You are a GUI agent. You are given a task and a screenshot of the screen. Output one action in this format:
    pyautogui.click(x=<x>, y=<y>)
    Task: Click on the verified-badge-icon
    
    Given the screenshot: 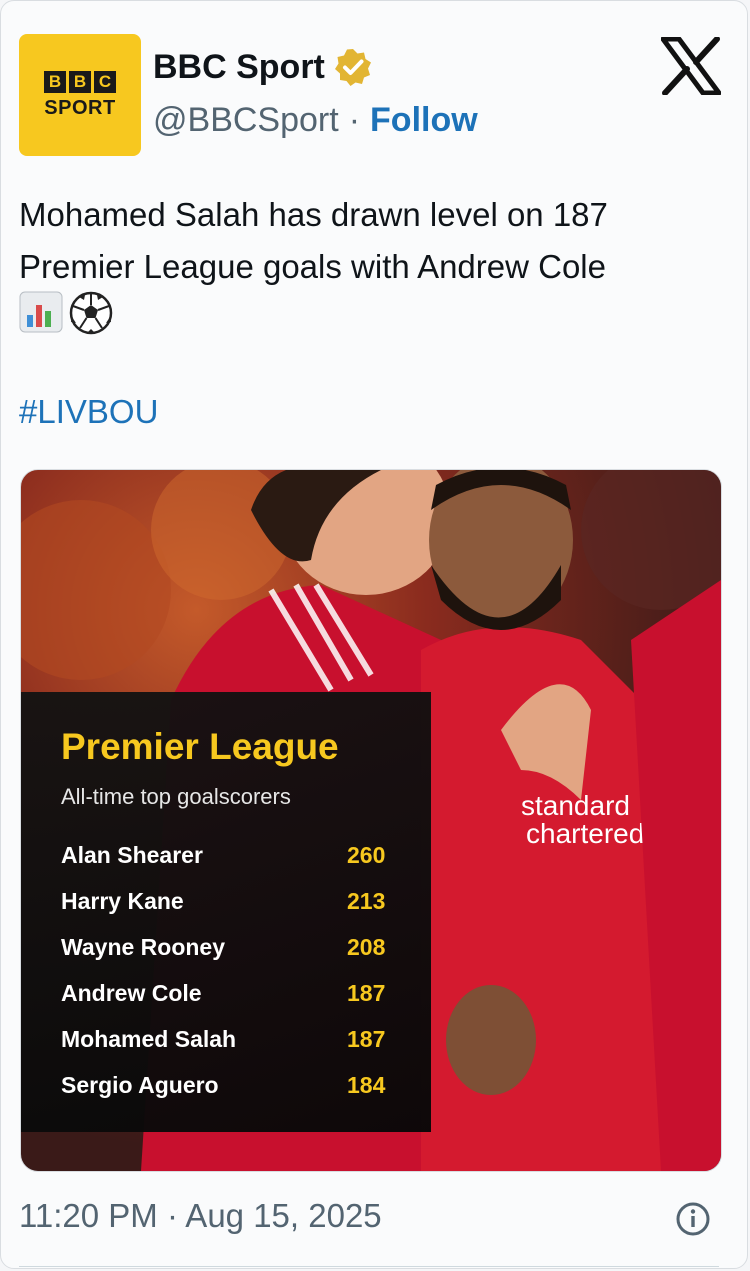 What is the action you would take?
    pyautogui.click(x=352, y=67)
    